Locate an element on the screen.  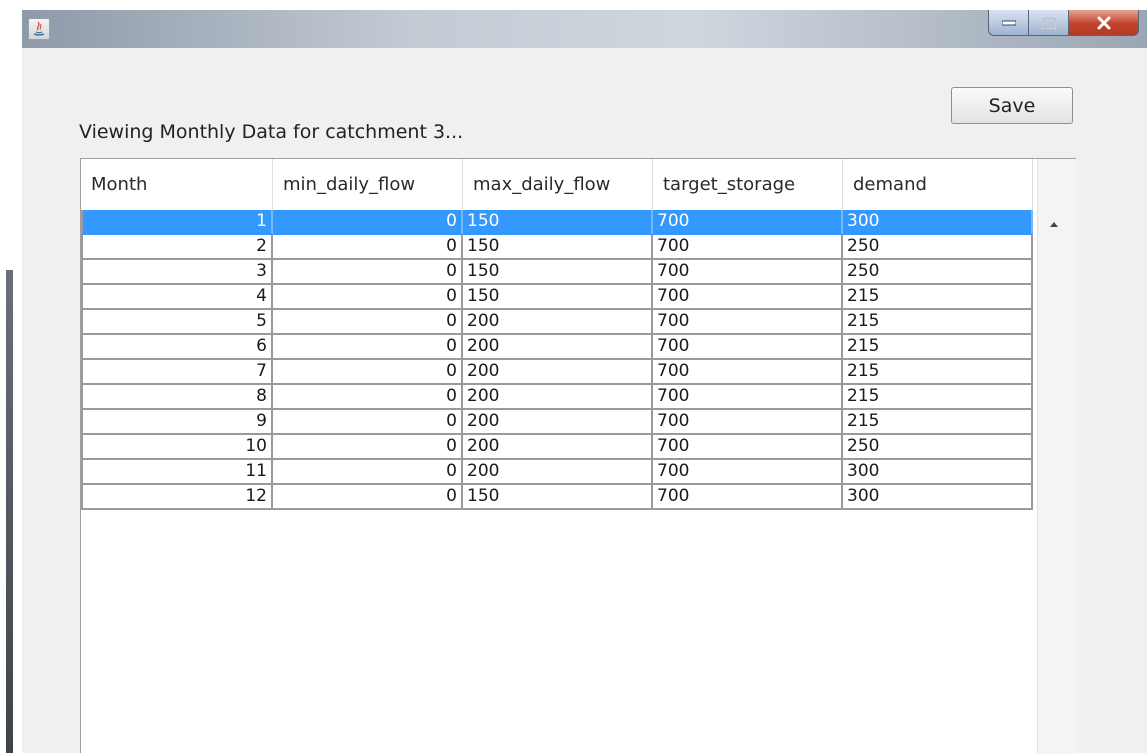
background-window-frame is located at coordinates (9, 511).